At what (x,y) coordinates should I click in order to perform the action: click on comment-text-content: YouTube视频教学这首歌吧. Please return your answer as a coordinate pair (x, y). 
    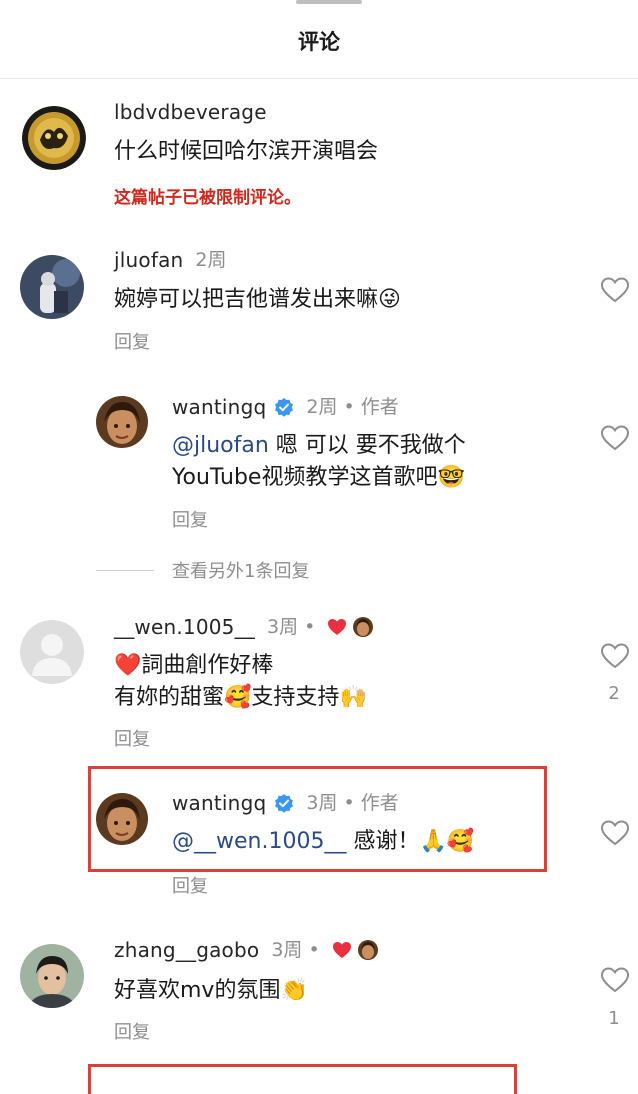
    Looking at the image, I should click on (305, 477).